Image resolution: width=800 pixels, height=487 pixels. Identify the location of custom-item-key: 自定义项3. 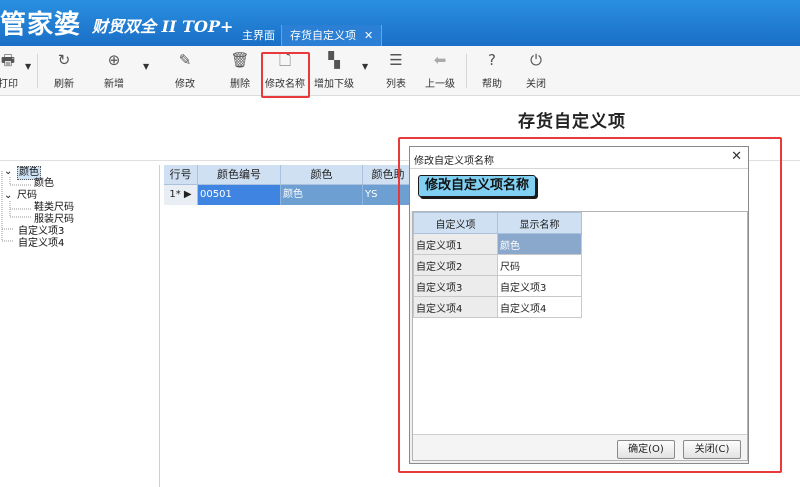
(455, 286).